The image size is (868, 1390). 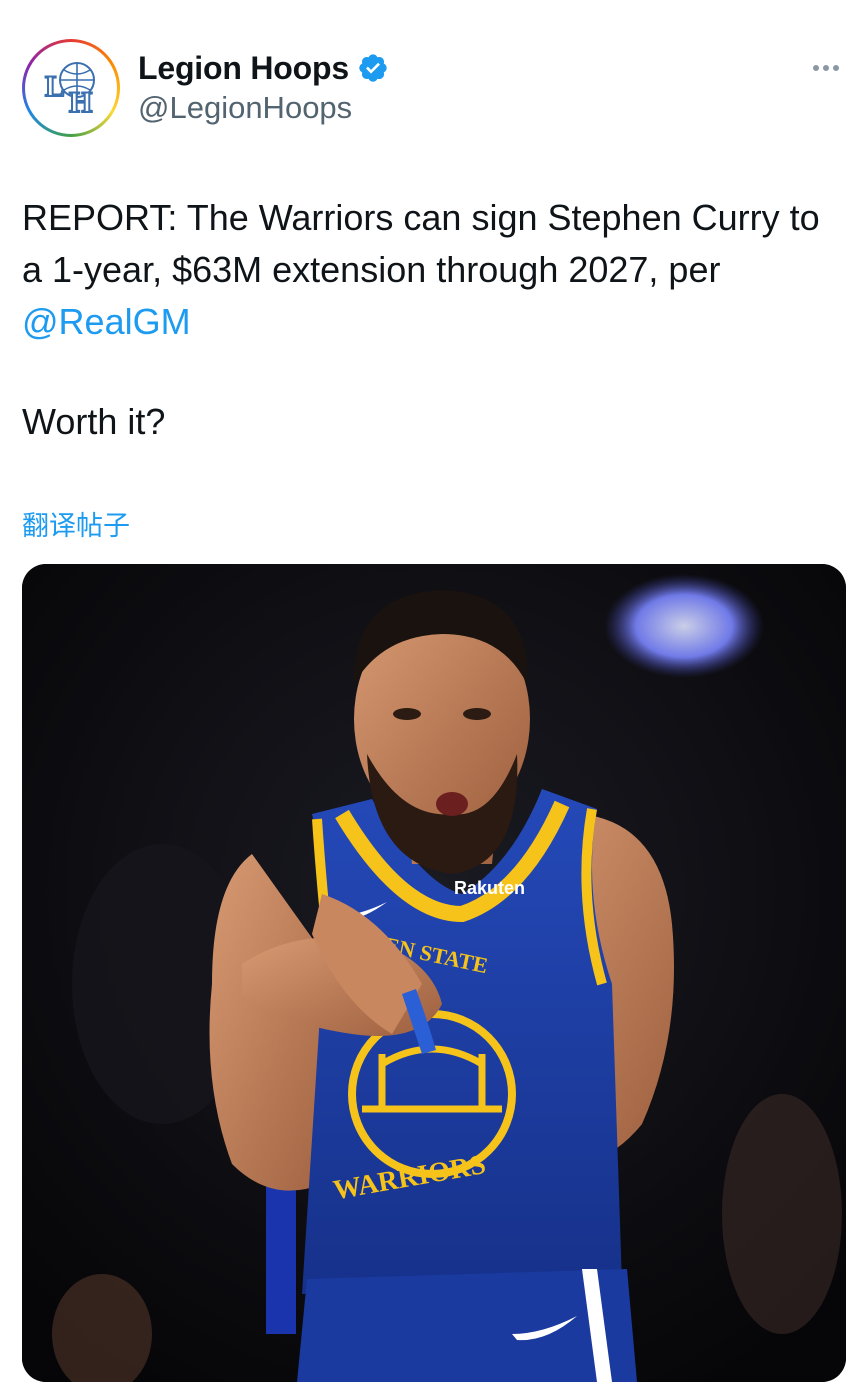 I want to click on author-name-row: Legion Hoops, so click(x=263, y=68).